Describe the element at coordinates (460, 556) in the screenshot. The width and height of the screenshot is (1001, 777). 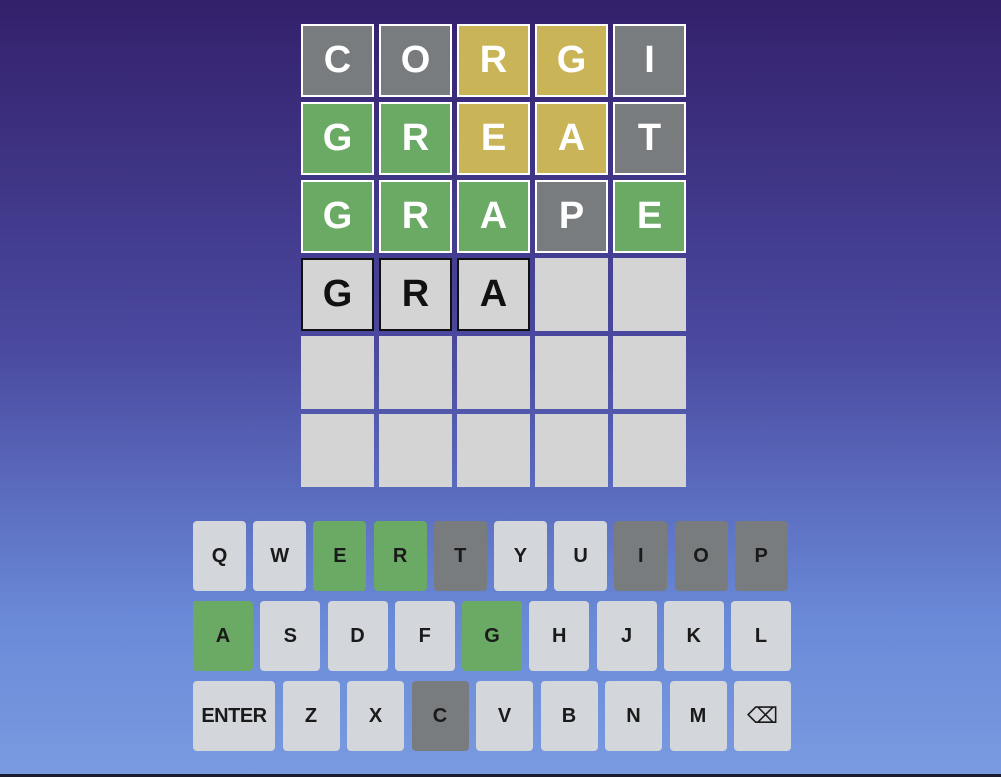
I see `key-t: T` at that location.